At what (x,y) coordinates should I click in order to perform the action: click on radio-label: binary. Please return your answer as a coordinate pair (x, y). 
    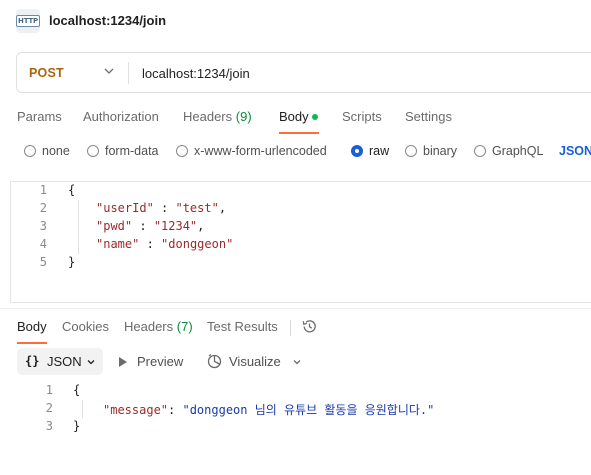
    Looking at the image, I should click on (440, 151).